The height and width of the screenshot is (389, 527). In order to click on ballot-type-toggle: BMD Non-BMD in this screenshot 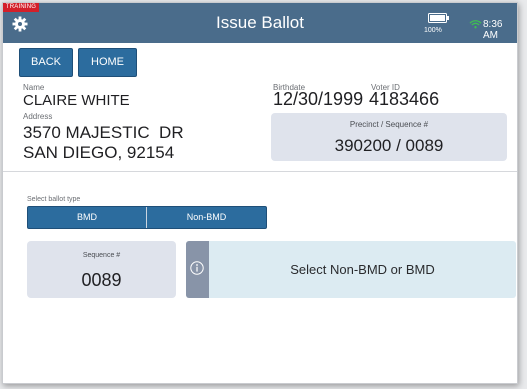, I will do `click(147, 217)`.